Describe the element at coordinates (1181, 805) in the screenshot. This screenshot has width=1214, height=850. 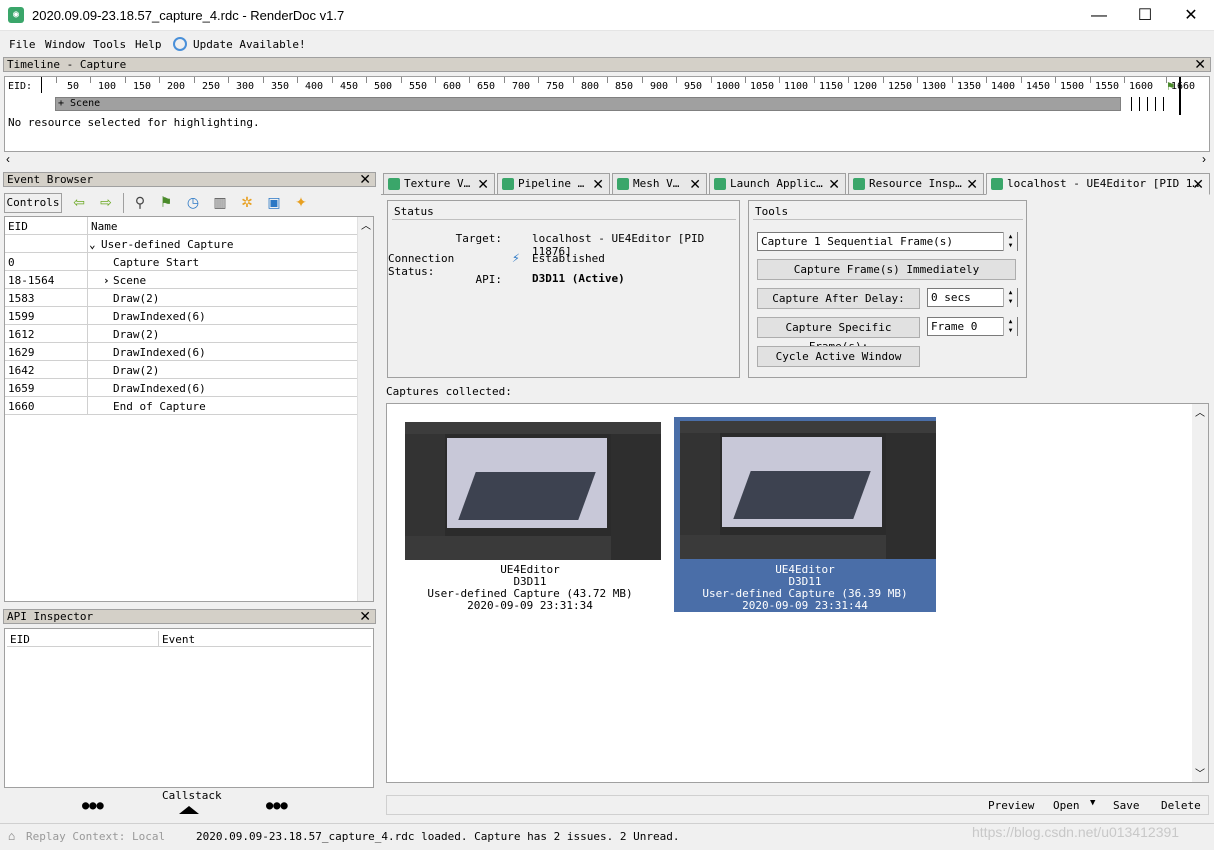
I see `delete-button: Delete` at that location.